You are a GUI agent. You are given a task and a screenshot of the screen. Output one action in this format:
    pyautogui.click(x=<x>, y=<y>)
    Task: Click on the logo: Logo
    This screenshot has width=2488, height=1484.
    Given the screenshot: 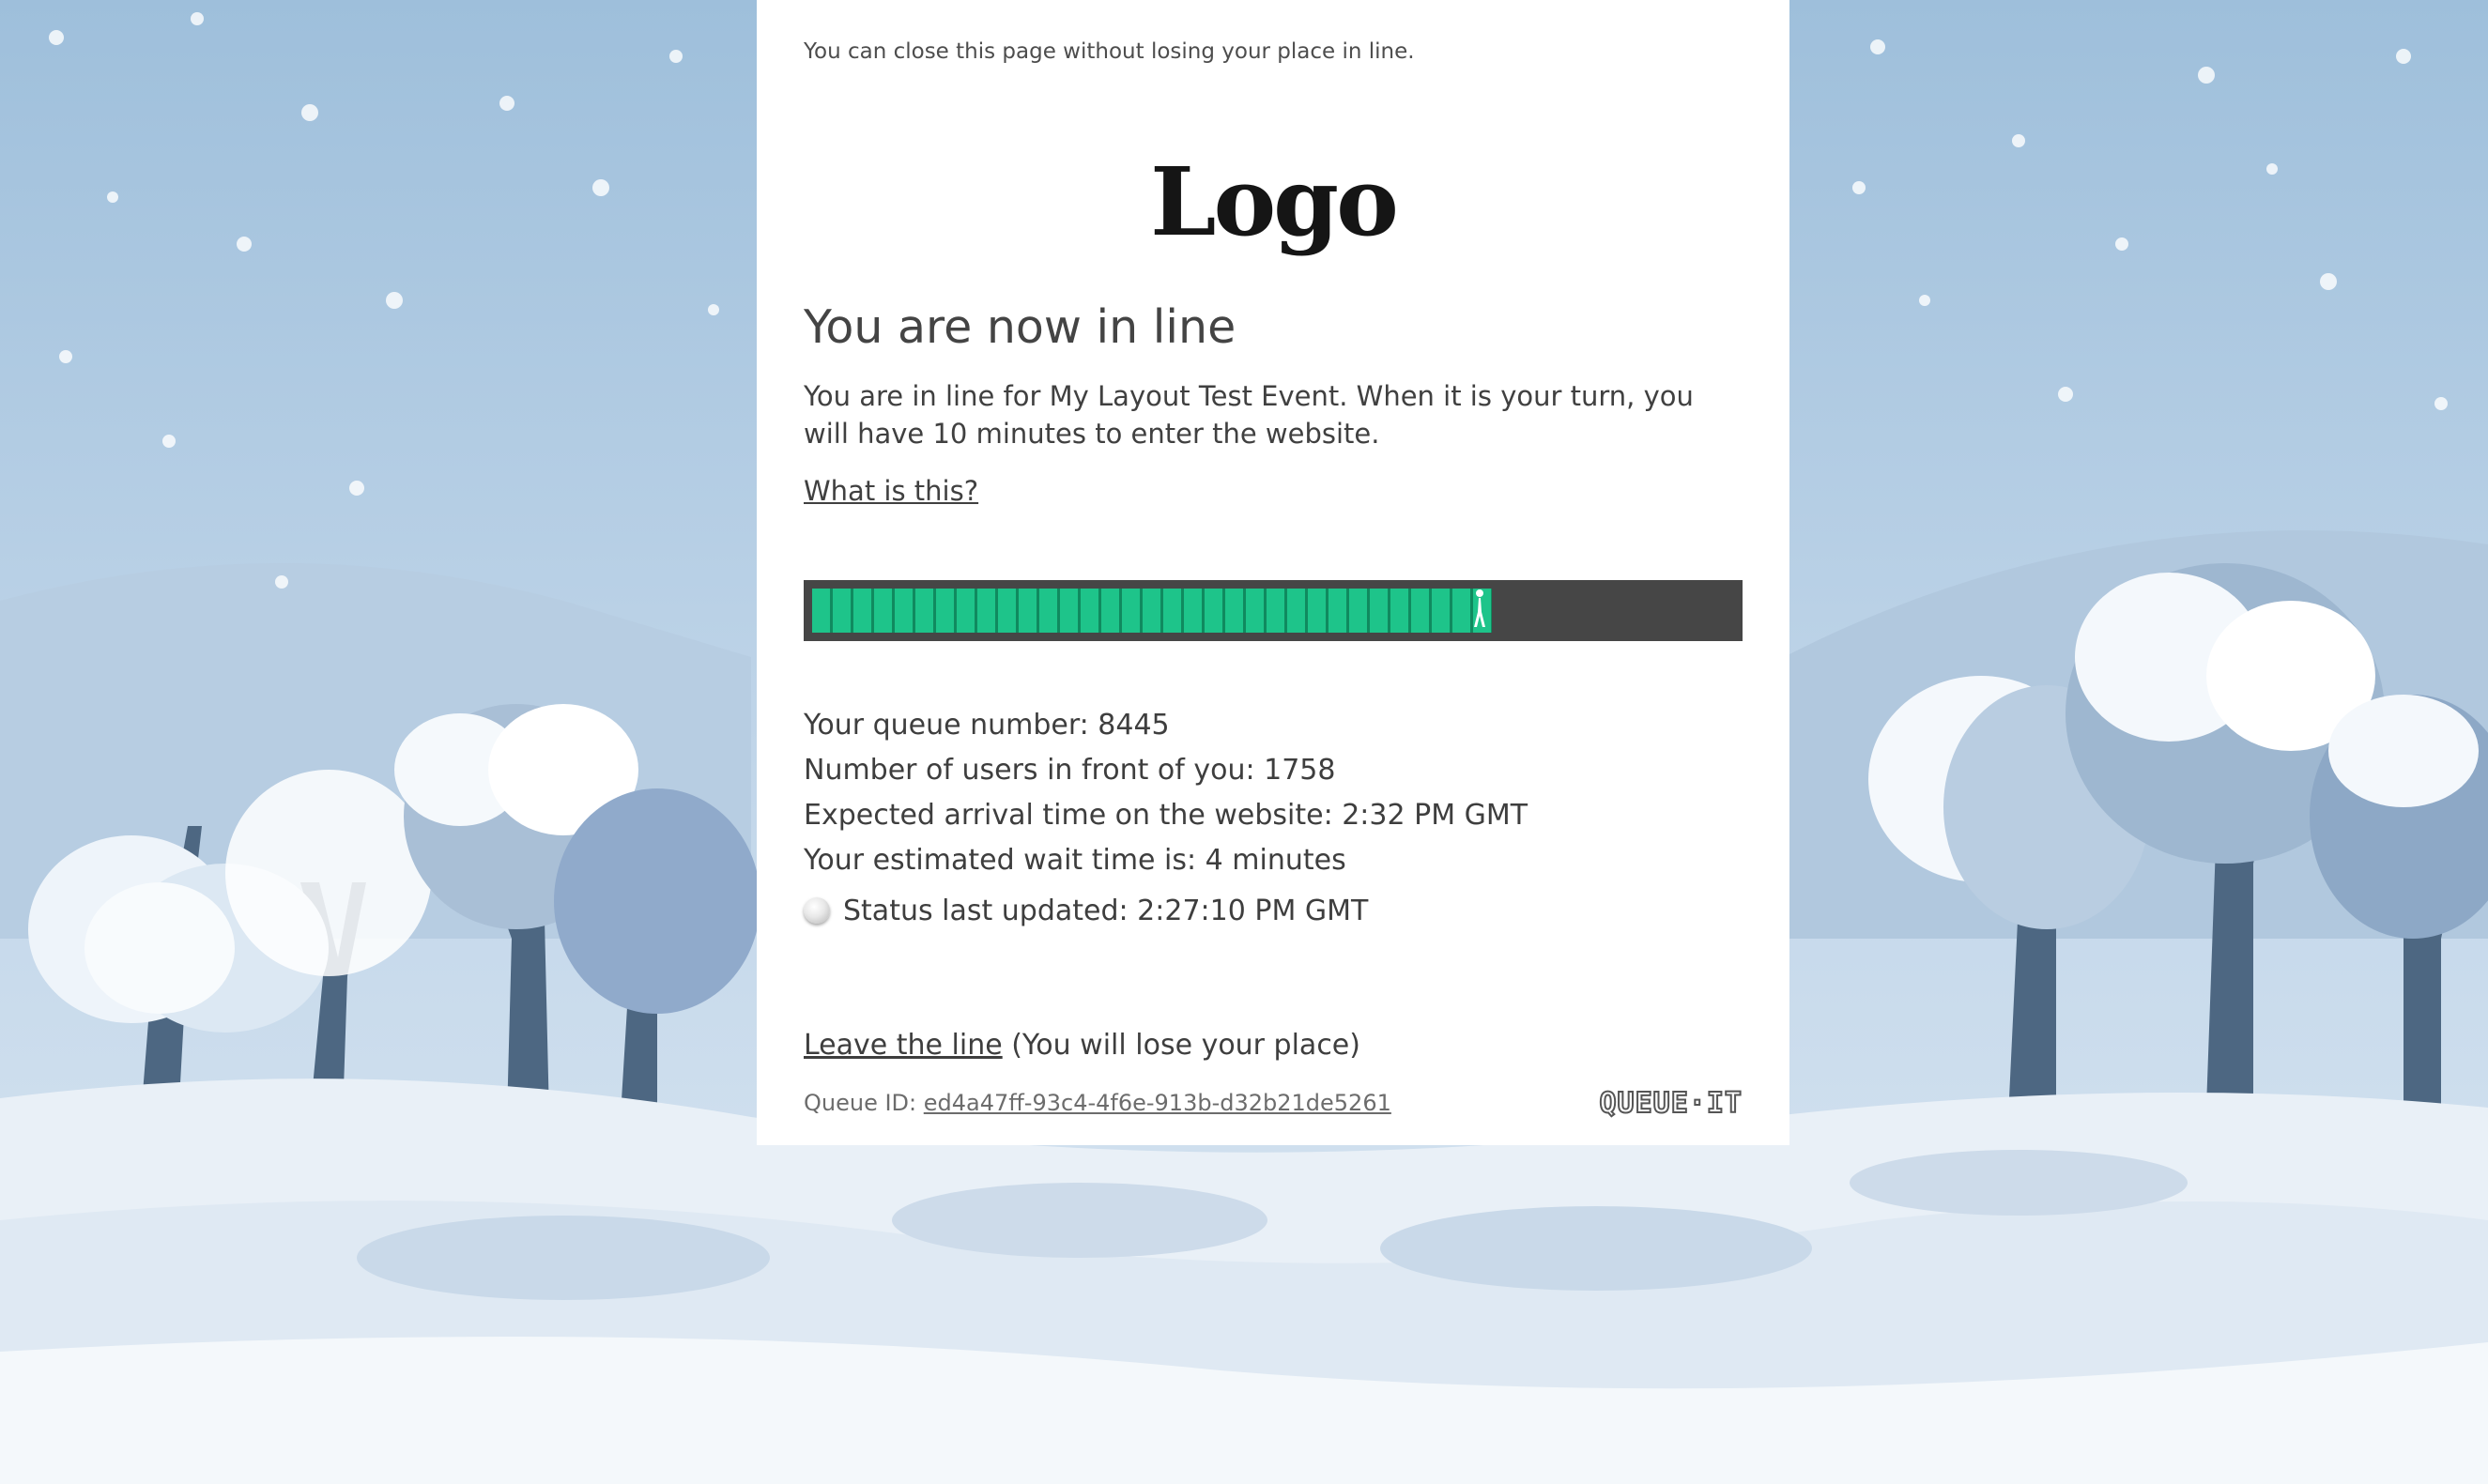 What is the action you would take?
    pyautogui.click(x=1273, y=202)
    